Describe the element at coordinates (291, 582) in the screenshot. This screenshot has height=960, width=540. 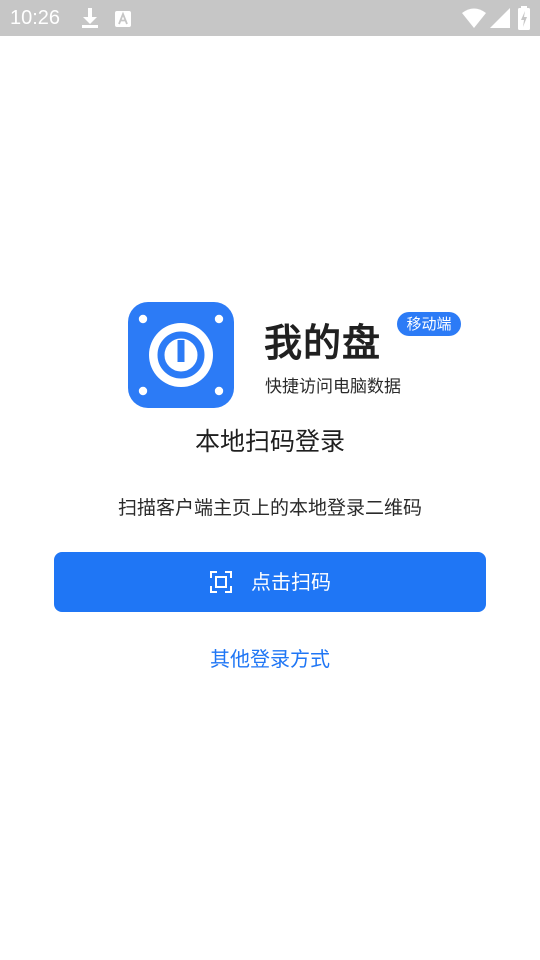
I see `scan-button-label: 点击扫码` at that location.